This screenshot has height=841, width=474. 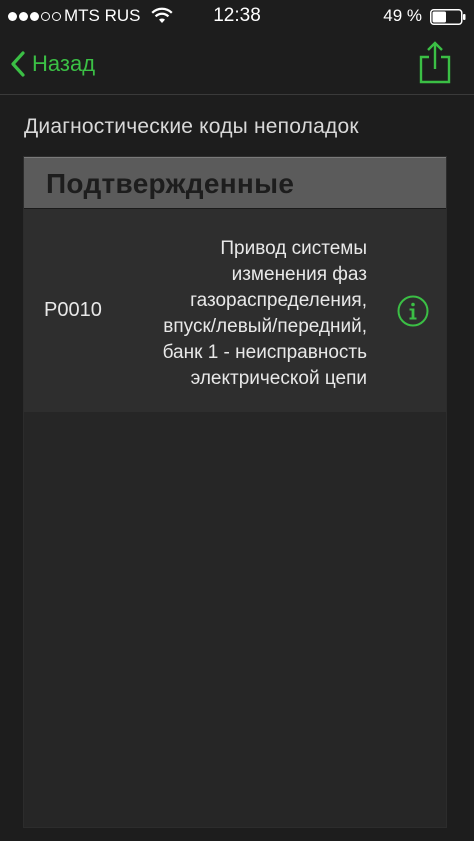 I want to click on battery-percentage: 49 %, so click(x=402, y=15).